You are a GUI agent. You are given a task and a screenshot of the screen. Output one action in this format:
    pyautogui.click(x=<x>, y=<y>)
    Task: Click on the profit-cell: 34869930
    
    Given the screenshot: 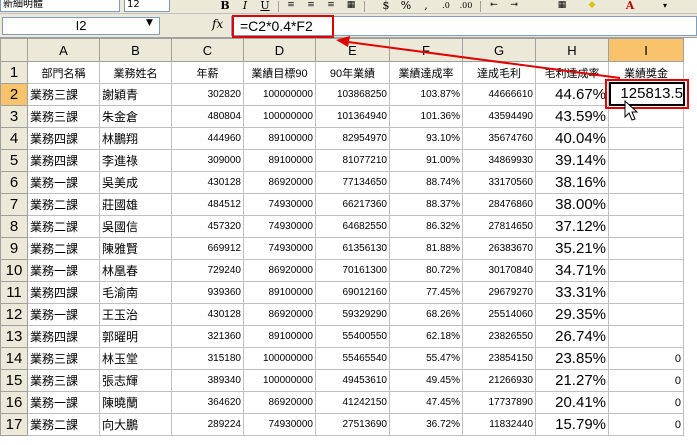 What is the action you would take?
    pyautogui.click(x=499, y=160)
    